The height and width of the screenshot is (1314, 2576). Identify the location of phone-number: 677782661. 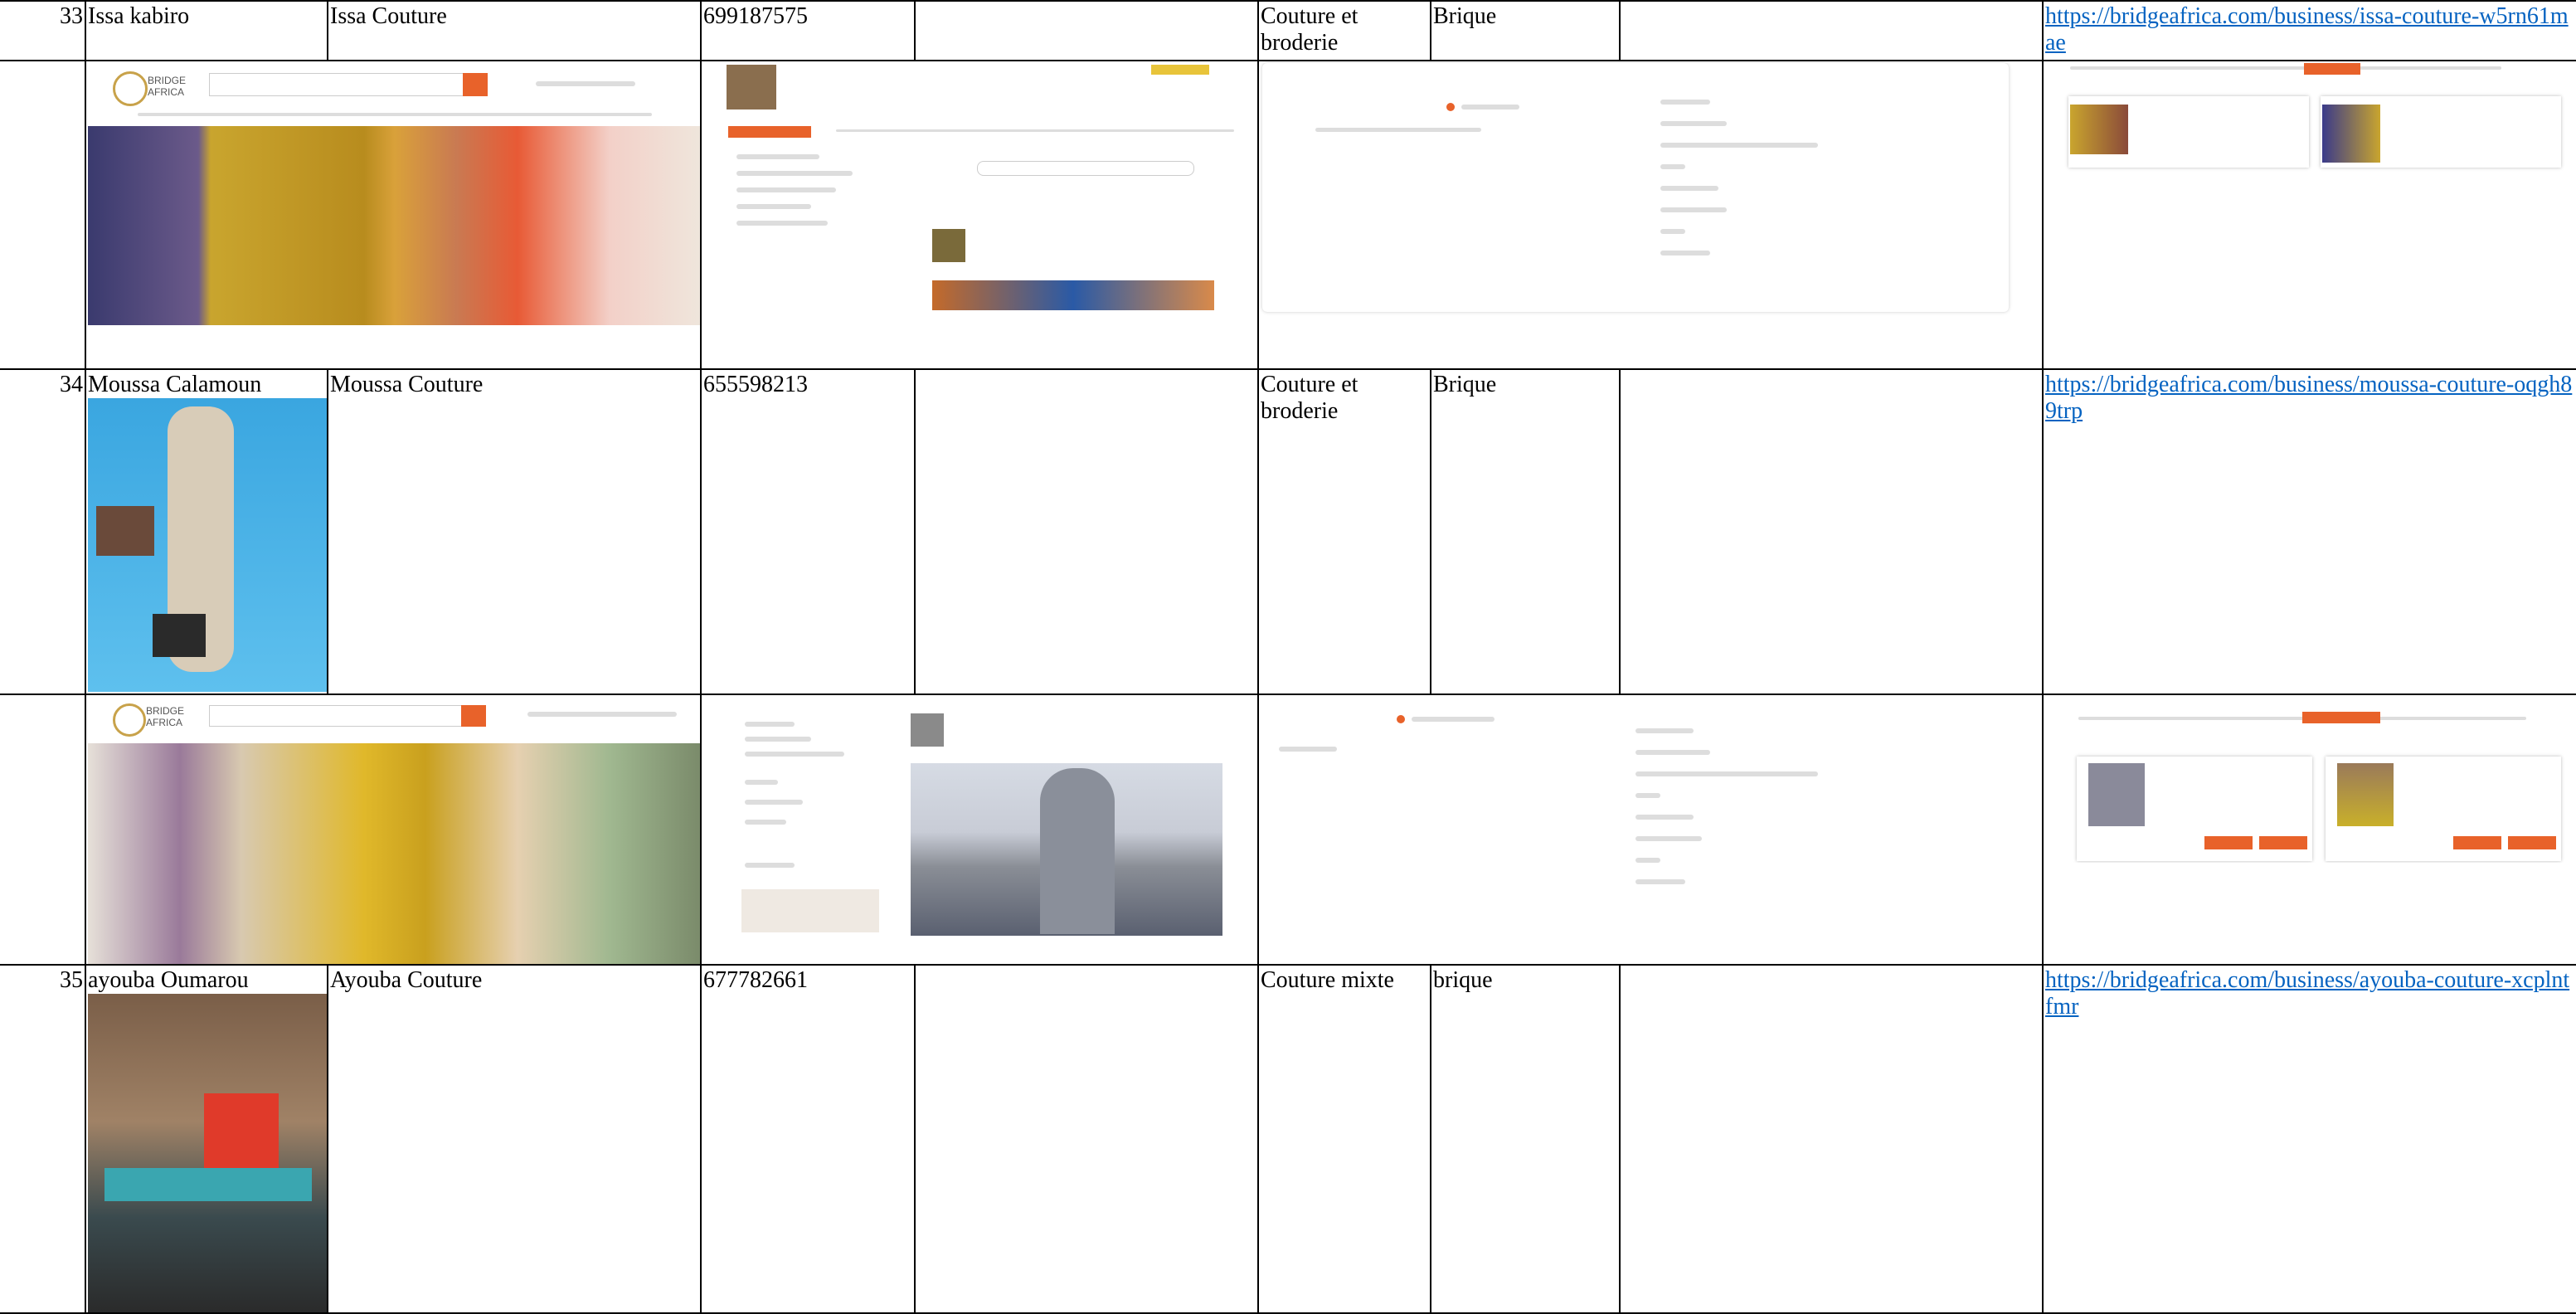
(808, 1139).